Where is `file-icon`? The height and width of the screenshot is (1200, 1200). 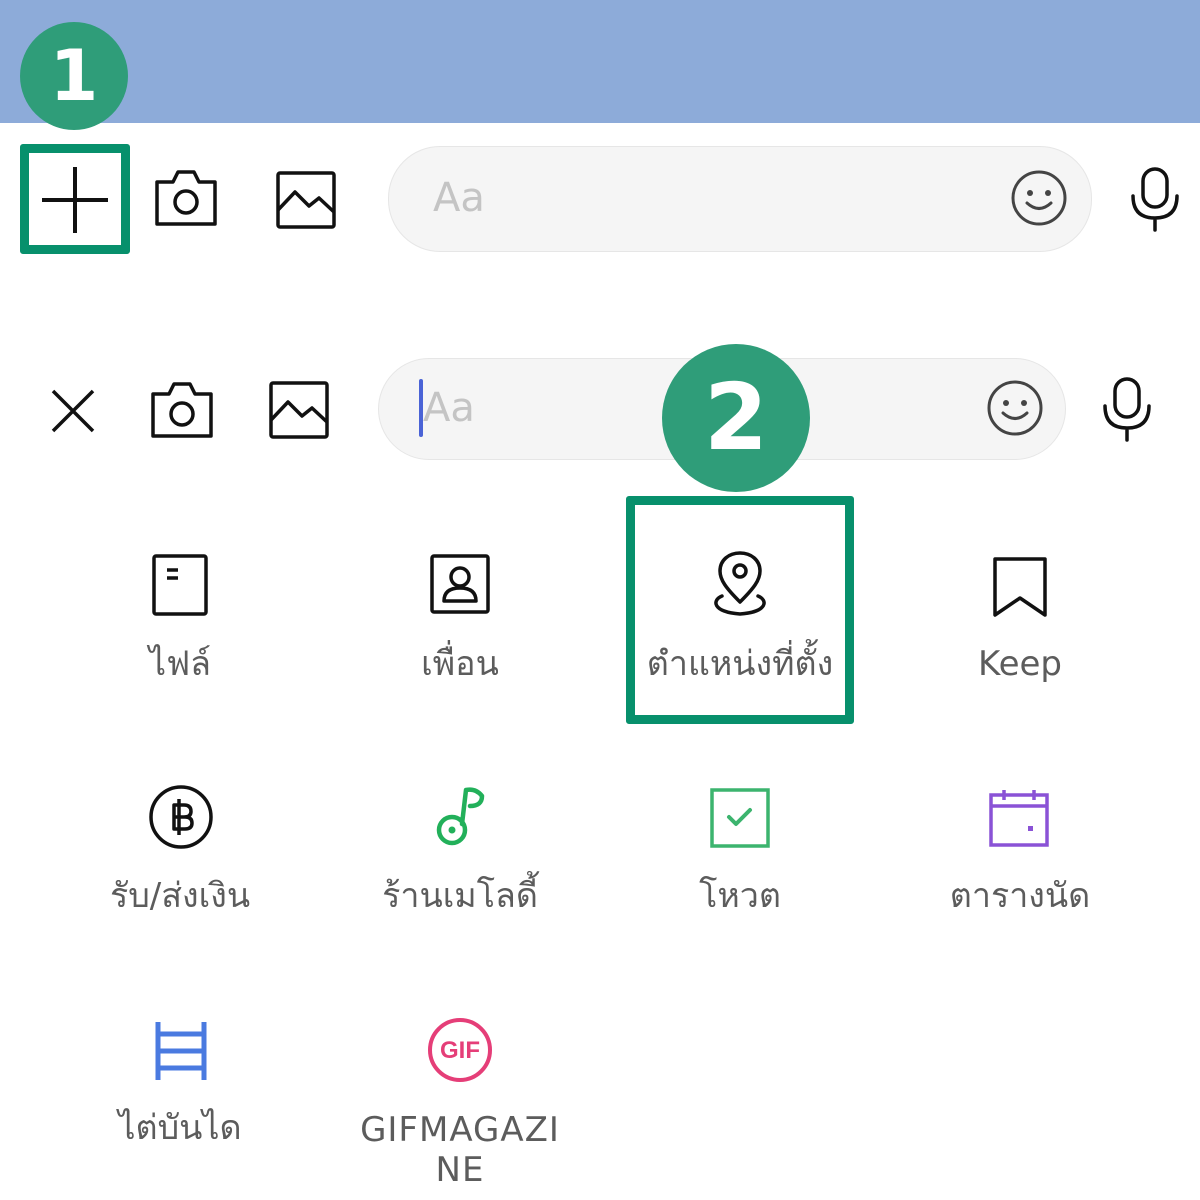 file-icon is located at coordinates (180, 585).